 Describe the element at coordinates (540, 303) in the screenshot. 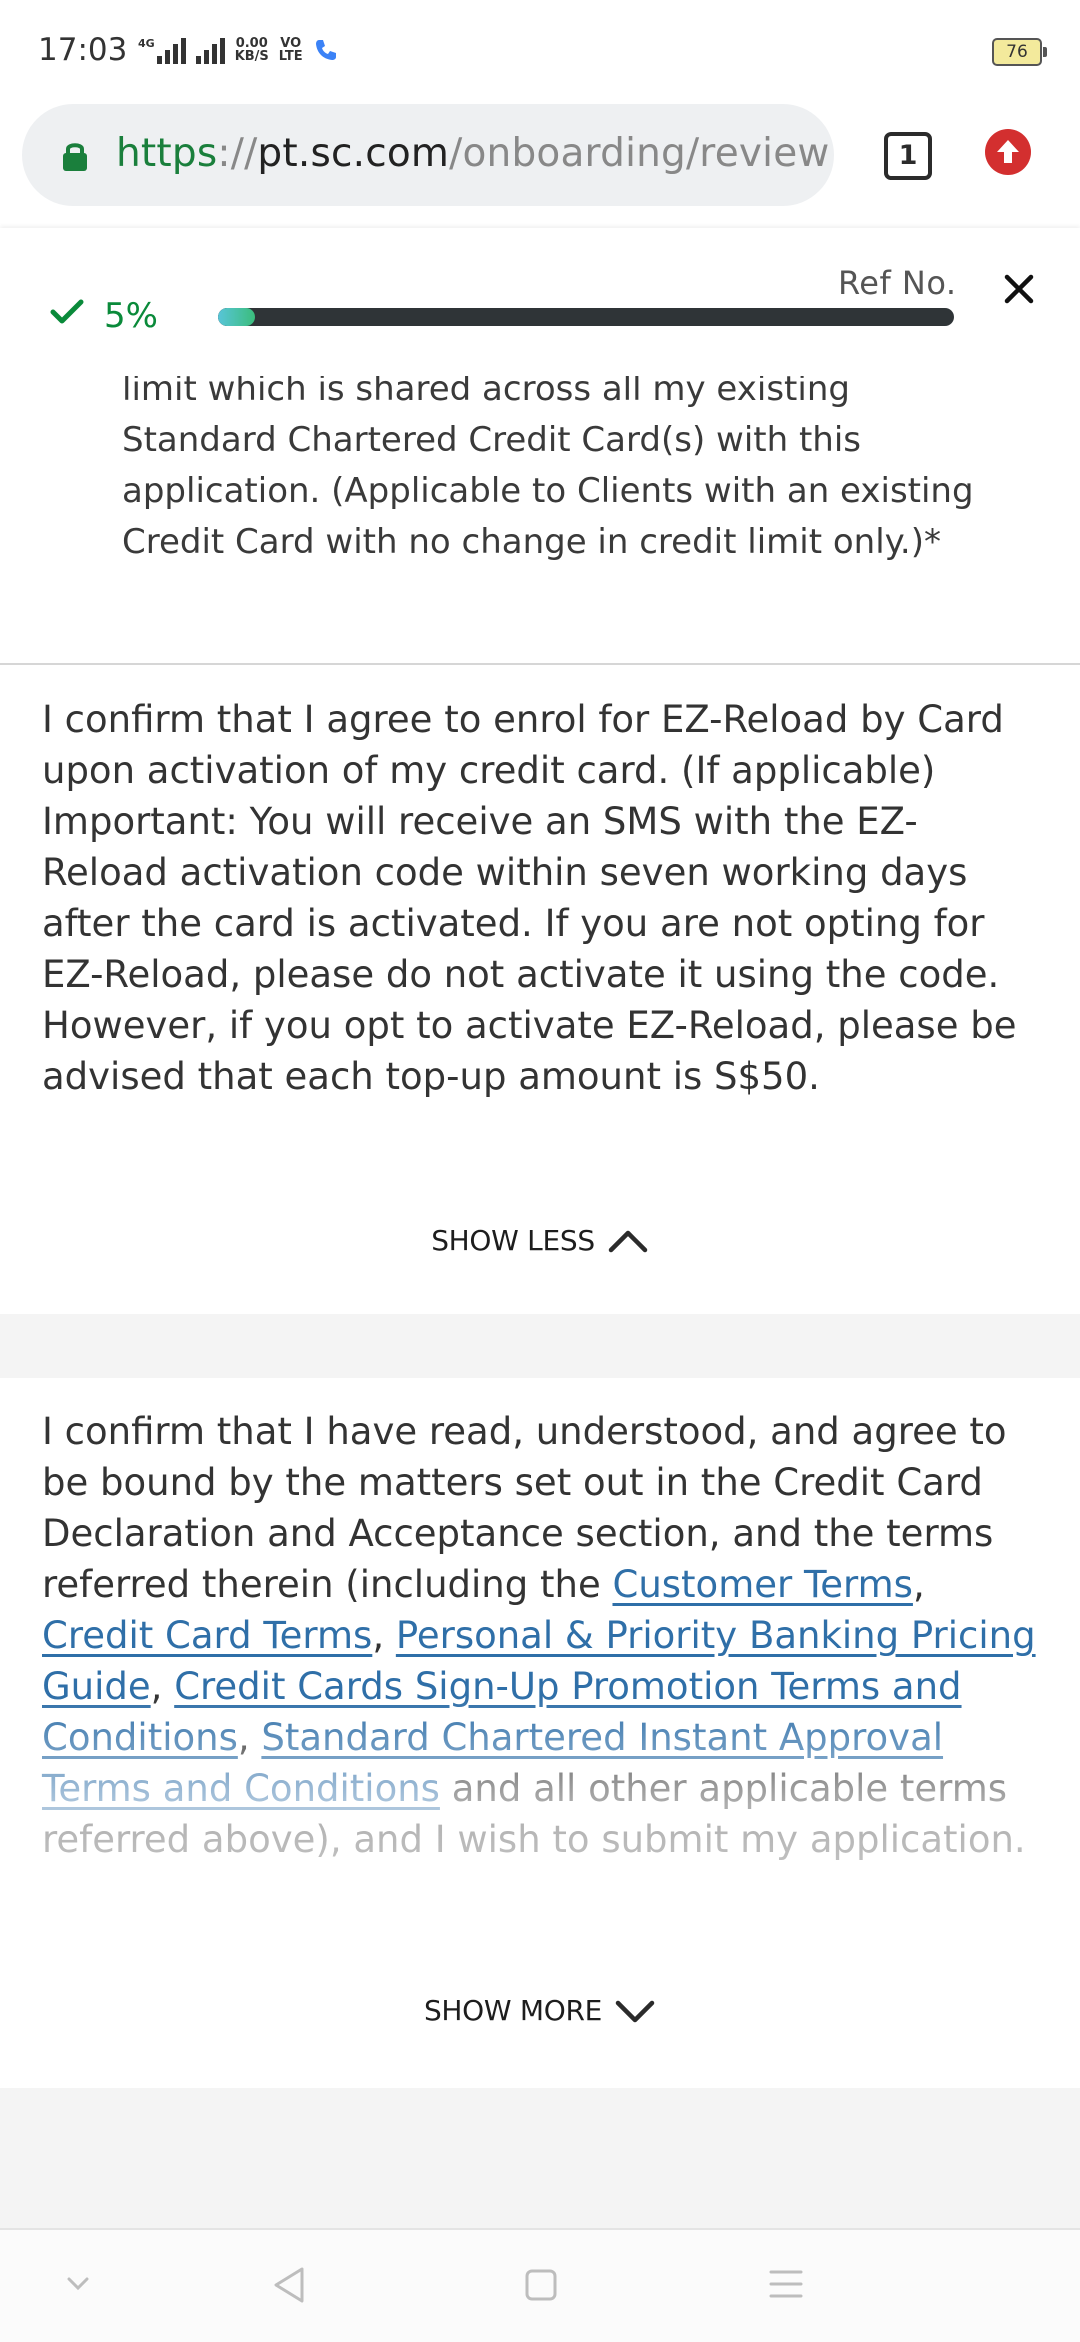

I see `application-header: 5% Ref No.` at that location.